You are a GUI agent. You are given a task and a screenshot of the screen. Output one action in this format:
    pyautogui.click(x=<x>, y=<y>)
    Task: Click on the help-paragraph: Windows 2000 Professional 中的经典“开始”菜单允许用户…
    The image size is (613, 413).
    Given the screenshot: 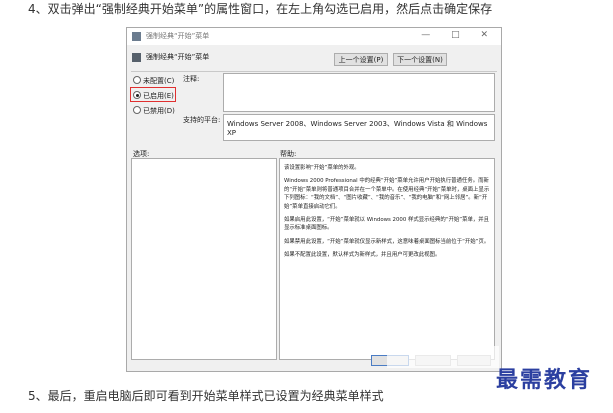 What is the action you would take?
    pyautogui.click(x=387, y=194)
    